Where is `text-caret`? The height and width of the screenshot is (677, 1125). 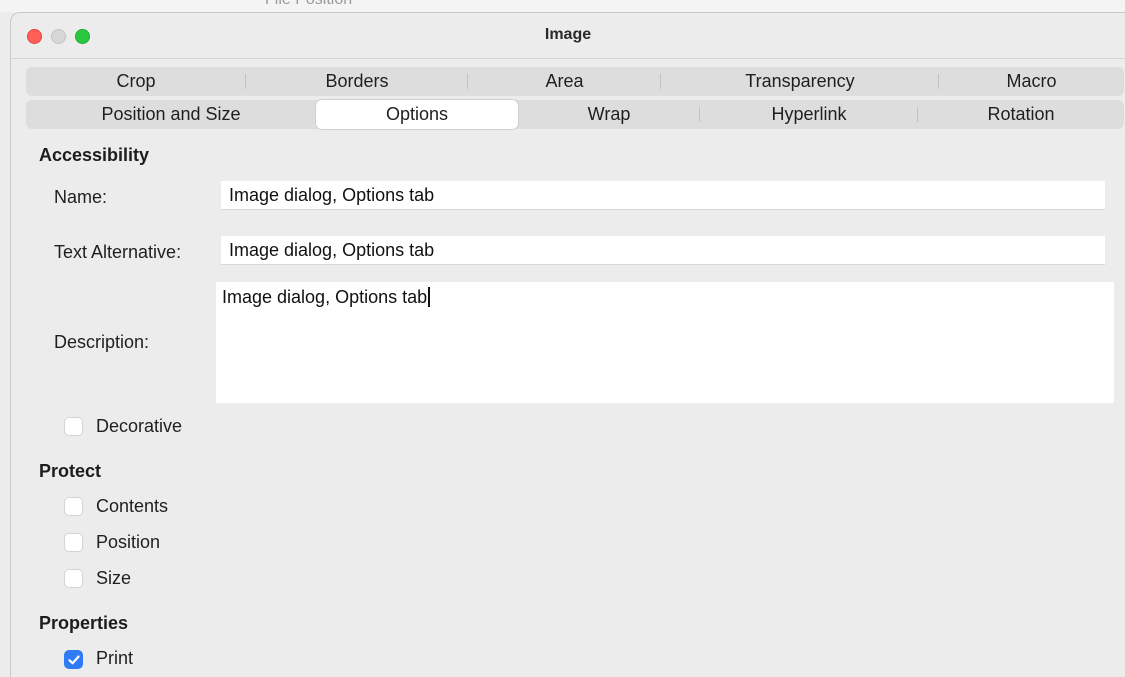
text-caret is located at coordinates (429, 297).